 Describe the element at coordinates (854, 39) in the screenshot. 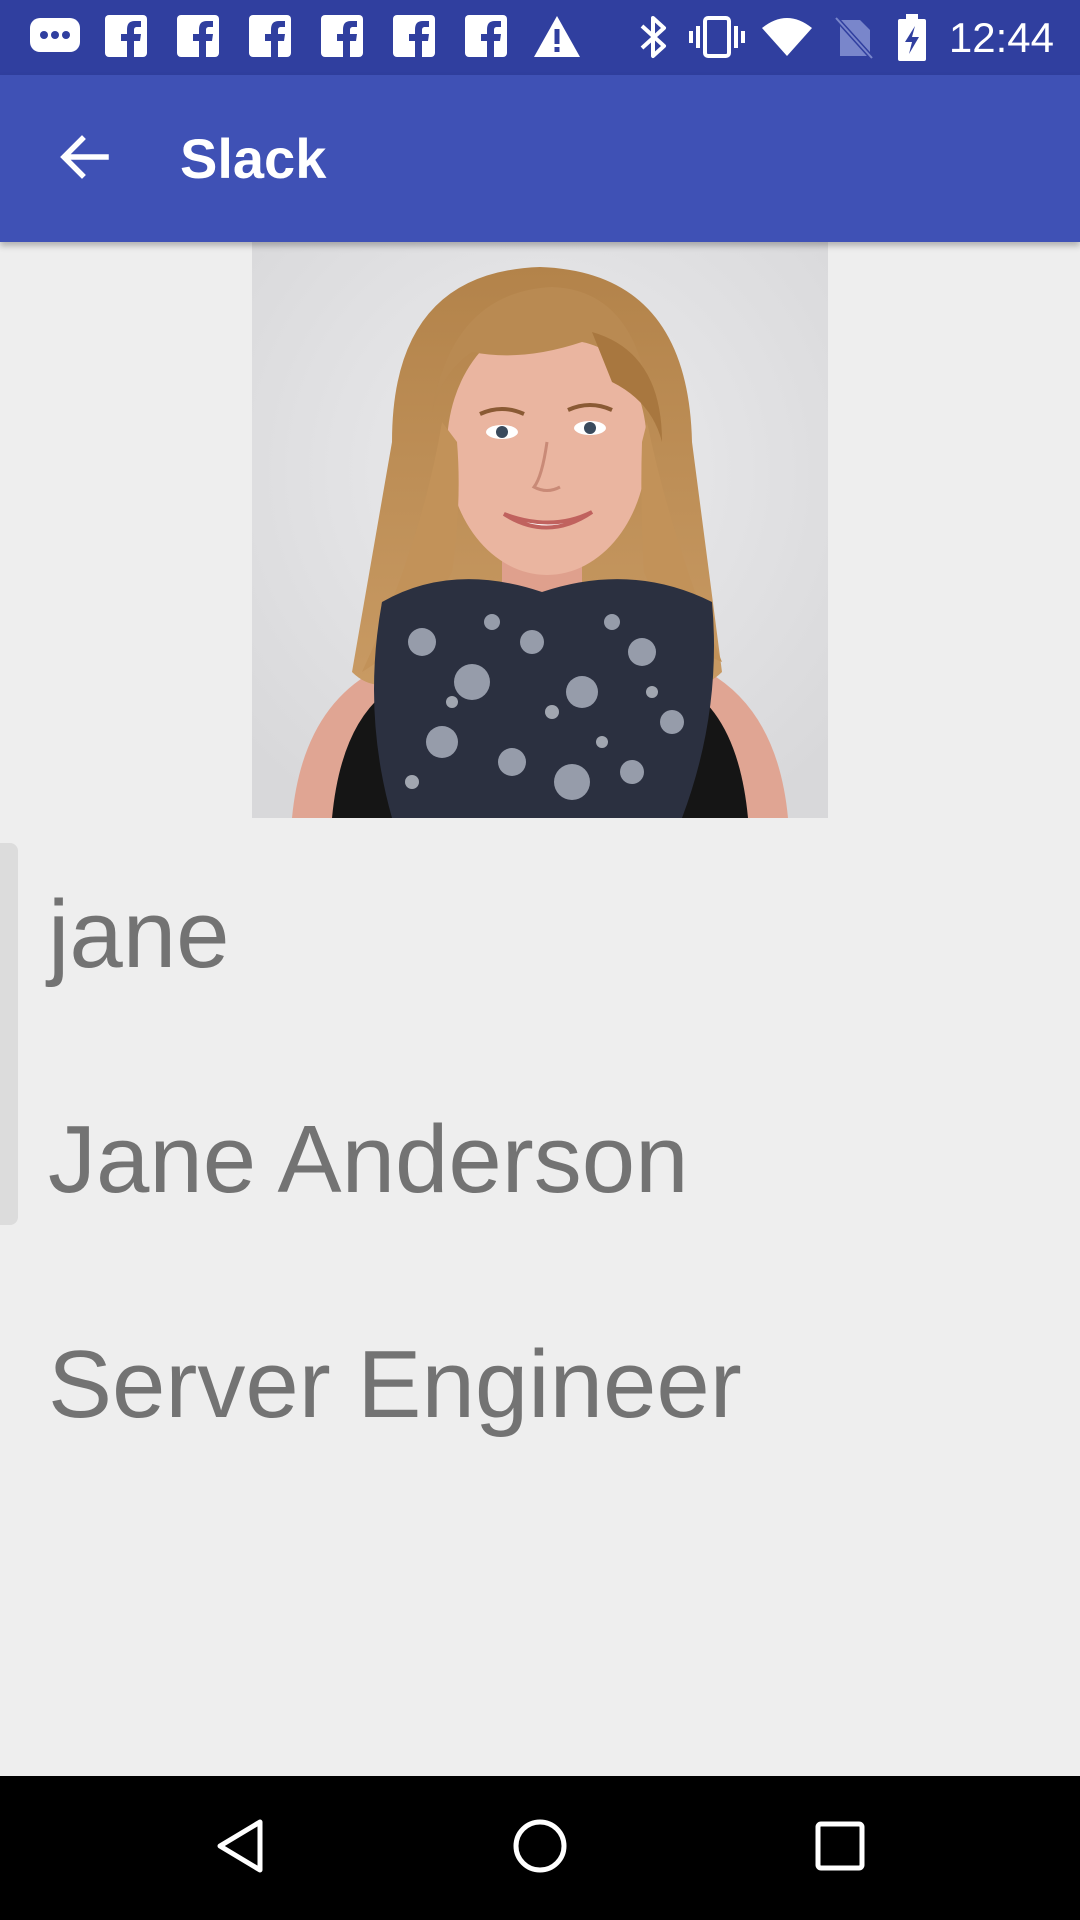

I see `no-sim-icon` at that location.